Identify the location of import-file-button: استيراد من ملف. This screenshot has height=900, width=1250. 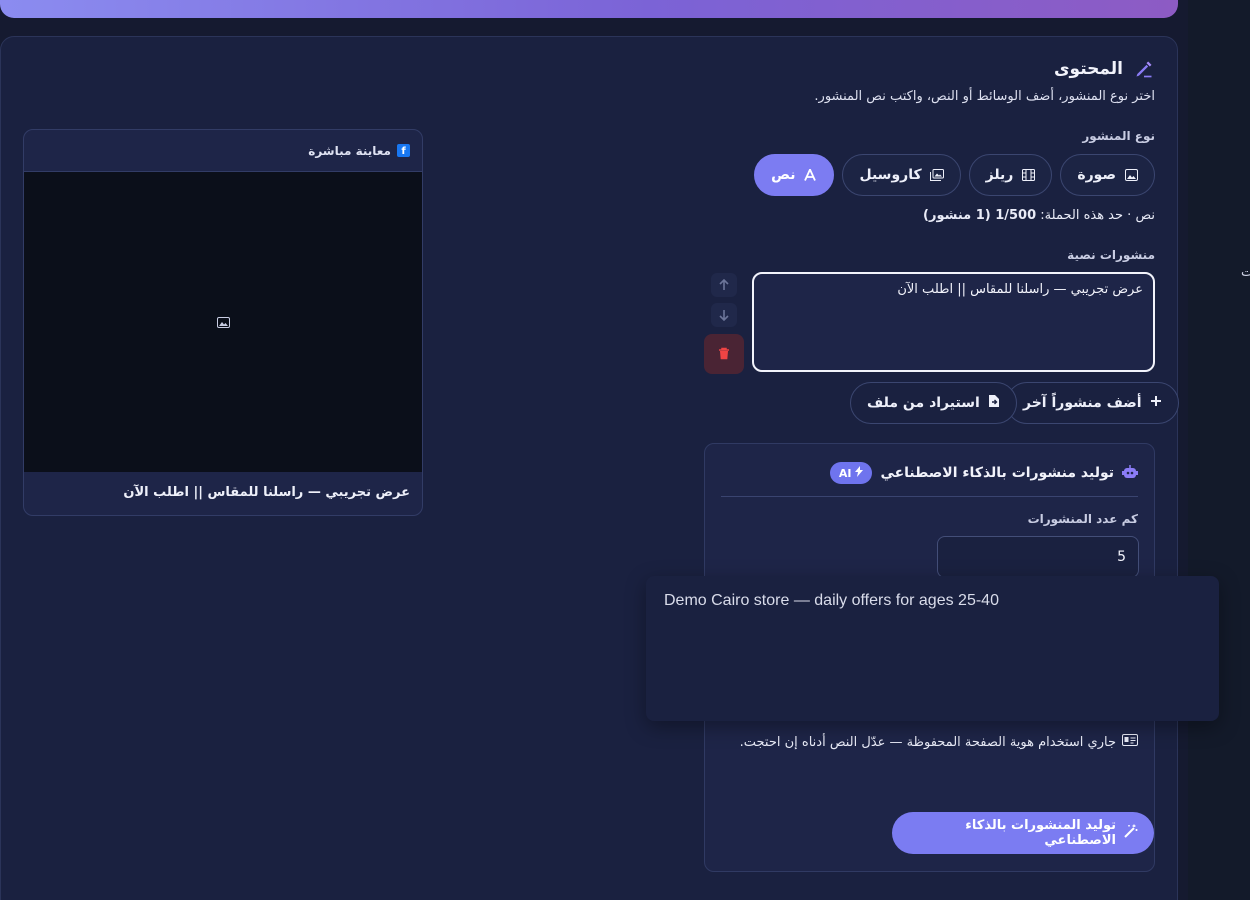
(933, 403).